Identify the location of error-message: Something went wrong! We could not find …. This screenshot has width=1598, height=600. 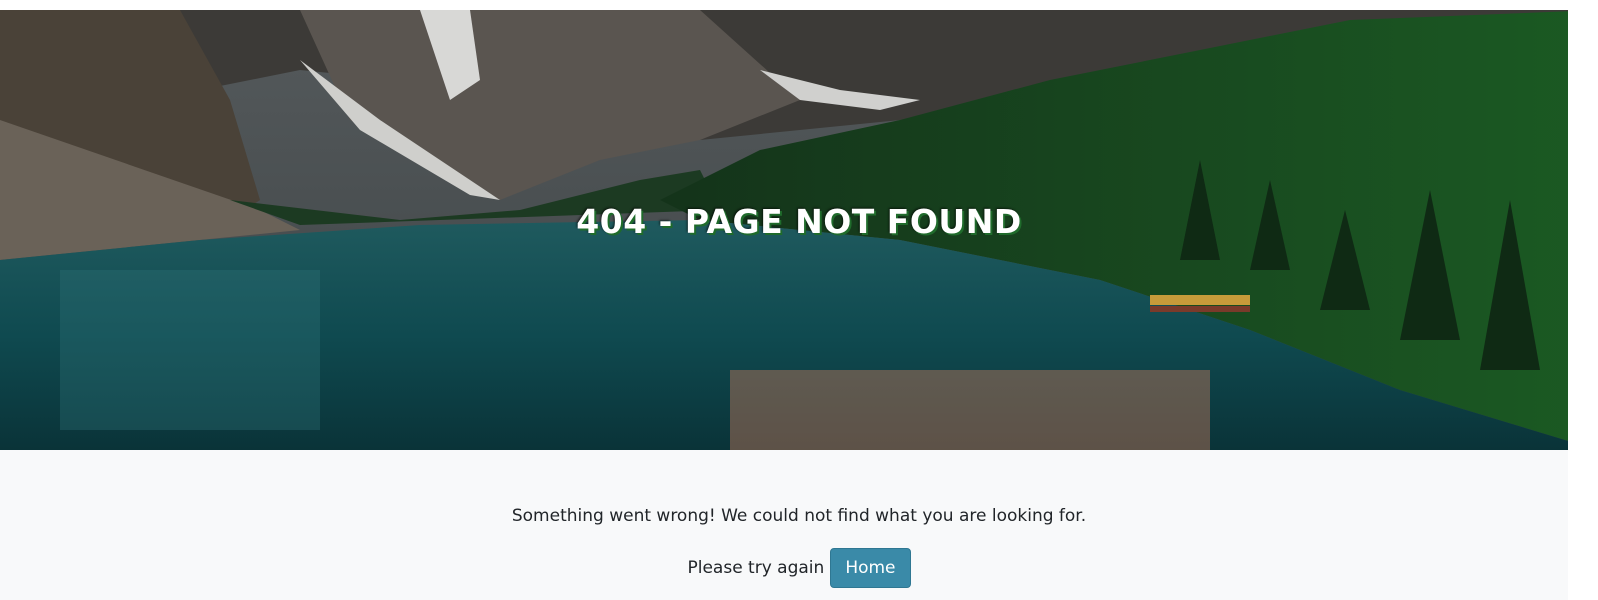
(799, 516).